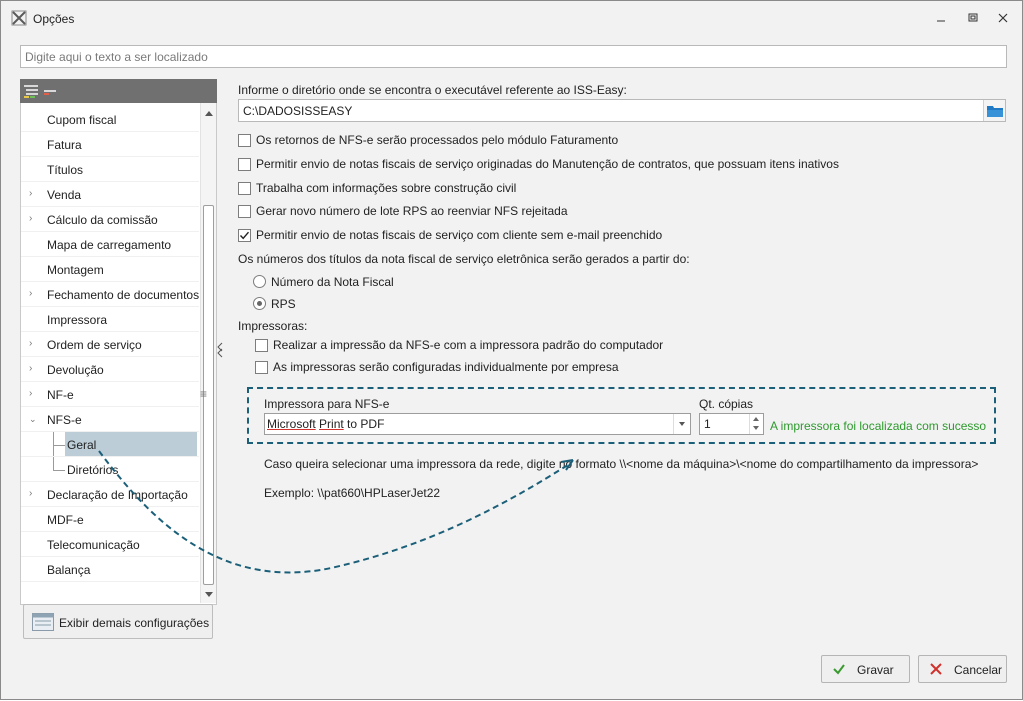 Image resolution: width=1023 pixels, height=701 pixels. Describe the element at coordinates (220, 350) in the screenshot. I see `collapse-panel-icon` at that location.